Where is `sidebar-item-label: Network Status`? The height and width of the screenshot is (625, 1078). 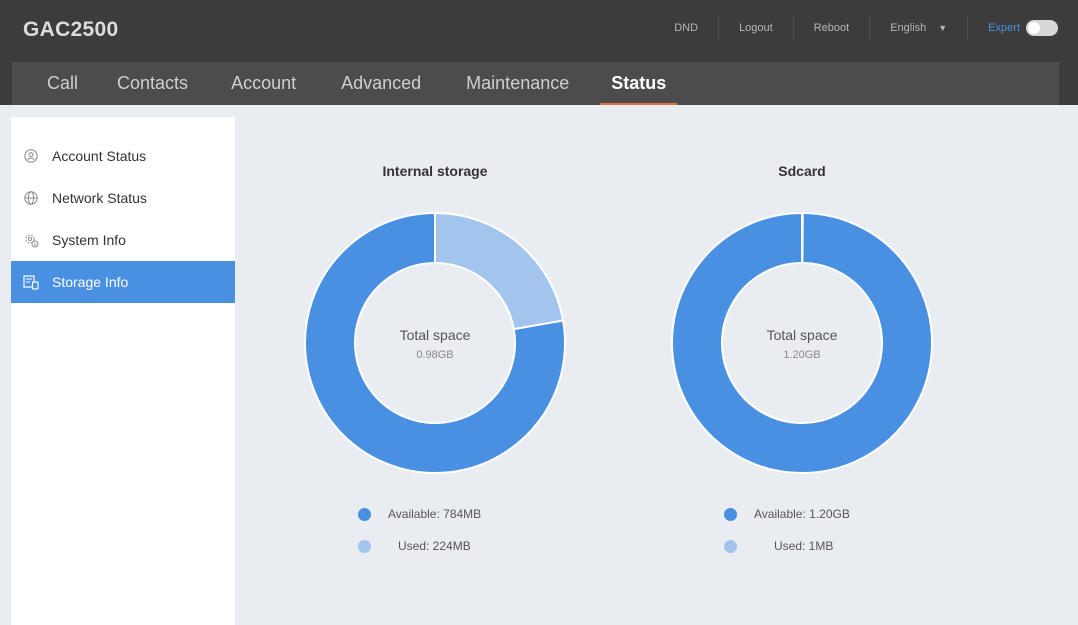 sidebar-item-label: Network Status is located at coordinates (99, 198).